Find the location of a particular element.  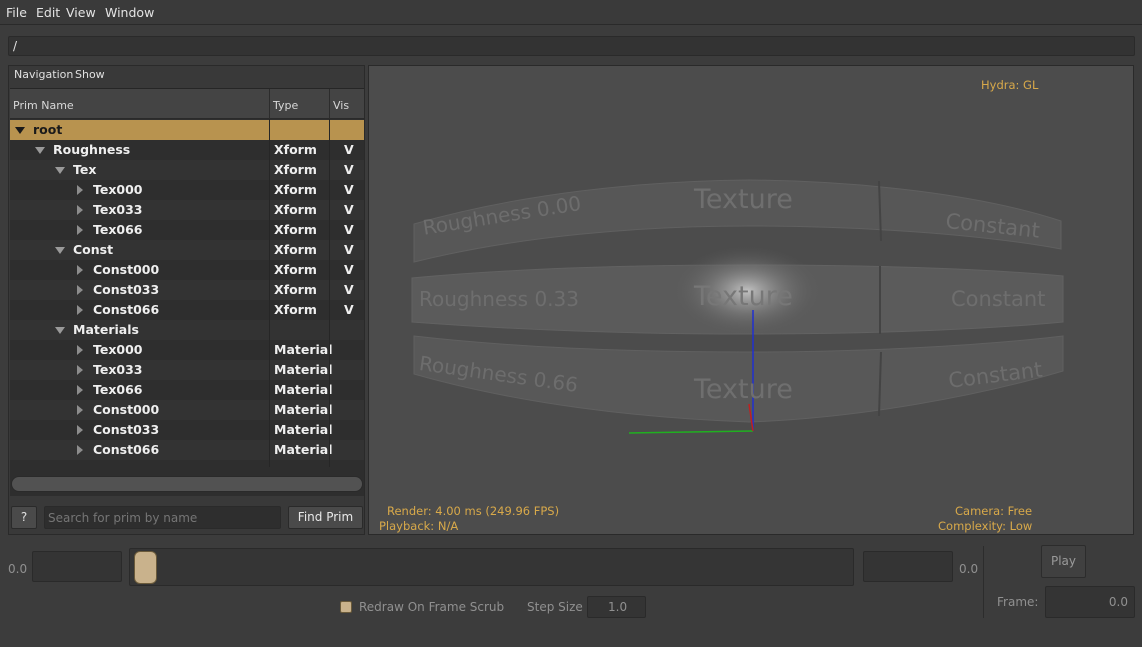

scene-label-constant-2: Constant is located at coordinates (998, 299).